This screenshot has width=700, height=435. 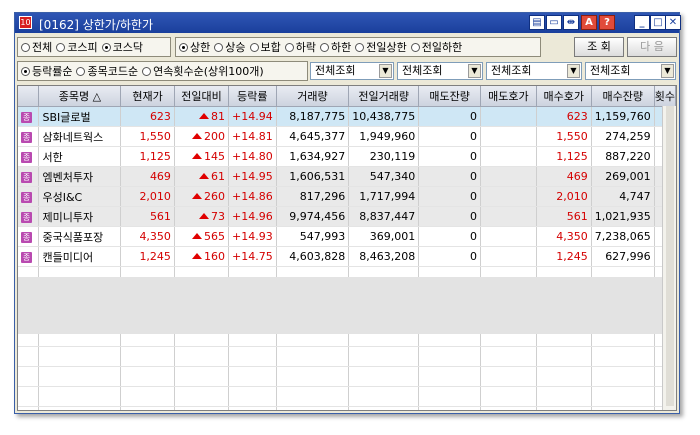 What do you see at coordinates (36, 47) in the screenshot?
I see `market-radio-0: 전체` at bounding box center [36, 47].